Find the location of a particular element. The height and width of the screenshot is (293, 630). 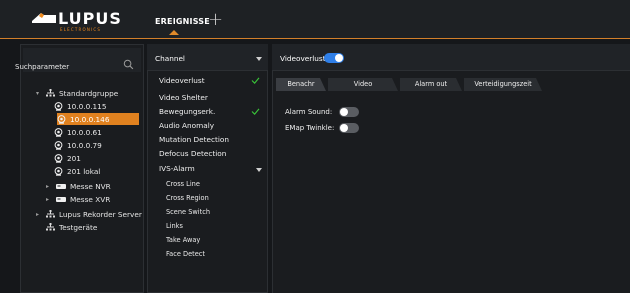

active-tab-indicator is located at coordinates (174, 32).